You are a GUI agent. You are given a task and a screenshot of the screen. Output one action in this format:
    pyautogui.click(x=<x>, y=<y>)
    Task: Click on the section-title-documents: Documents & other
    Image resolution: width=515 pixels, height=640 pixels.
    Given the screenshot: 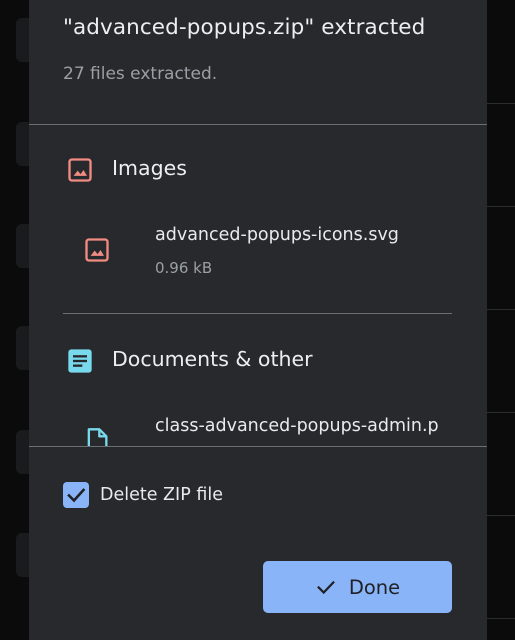 What is the action you would take?
    pyautogui.click(x=212, y=359)
    